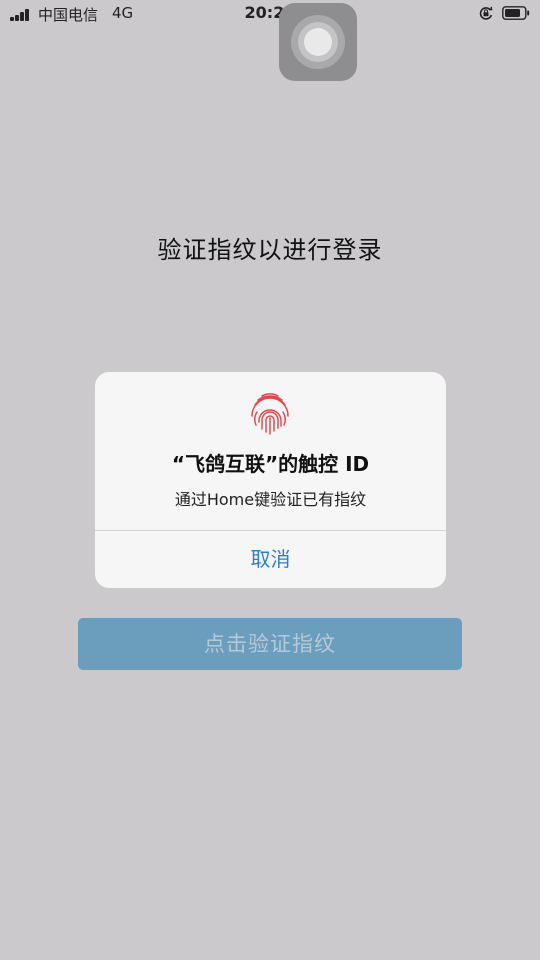 The width and height of the screenshot is (540, 960). Describe the element at coordinates (270, 644) in the screenshot. I see `verify-fingerprint-button: 点击验证指纹` at that location.